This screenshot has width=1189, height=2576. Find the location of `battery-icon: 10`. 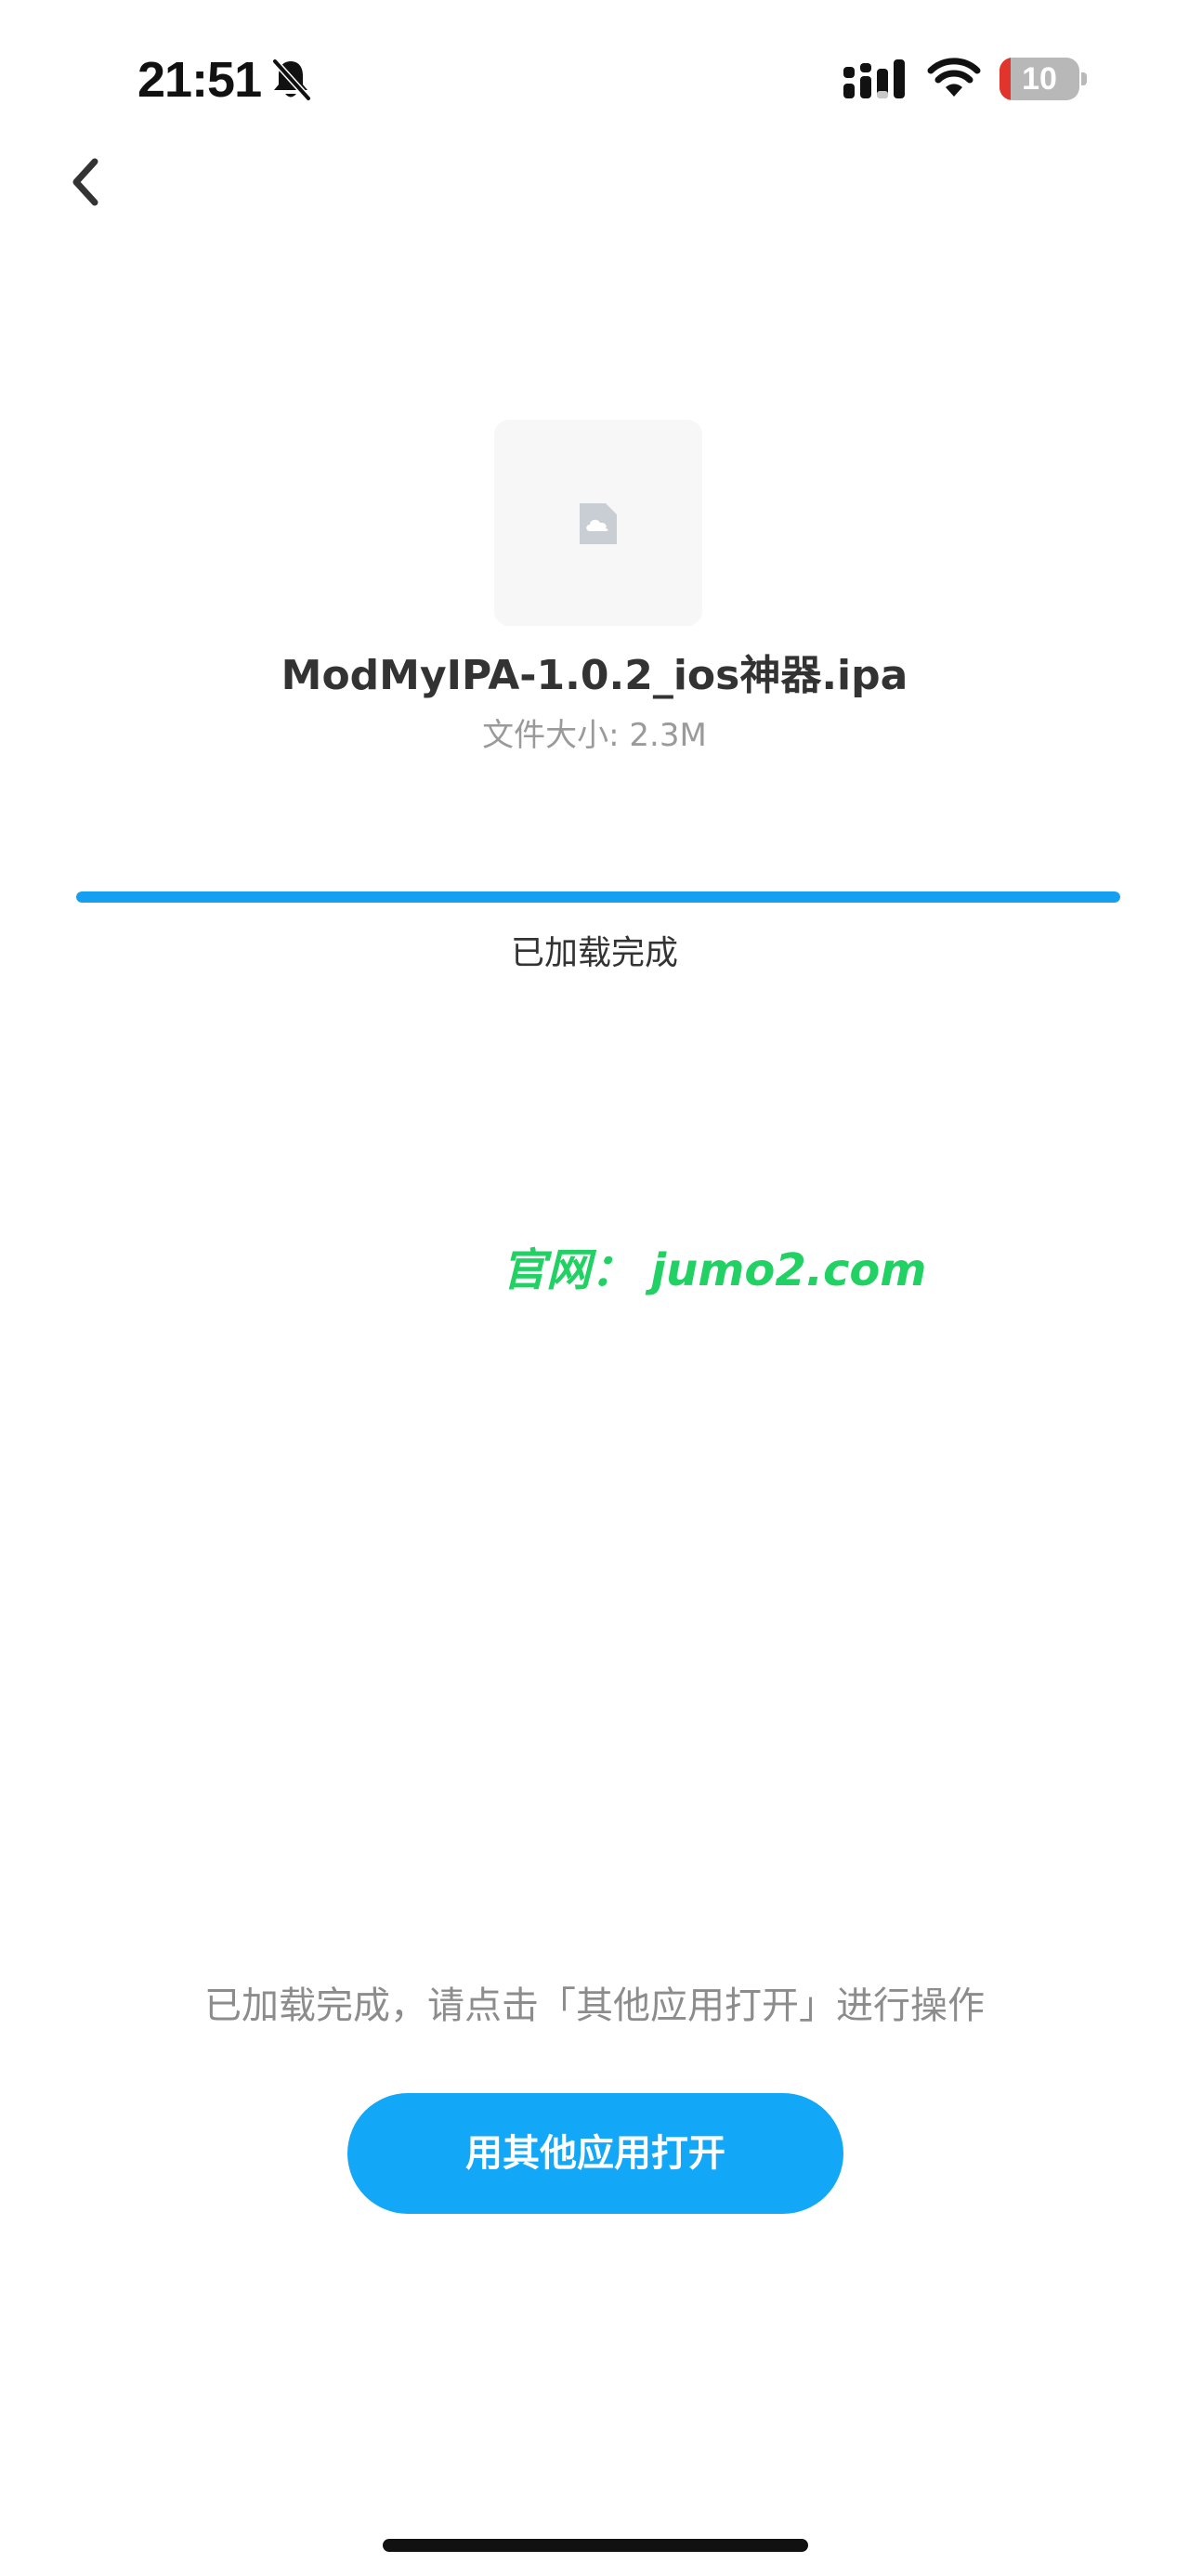

battery-icon: 10 is located at coordinates (1044, 79).